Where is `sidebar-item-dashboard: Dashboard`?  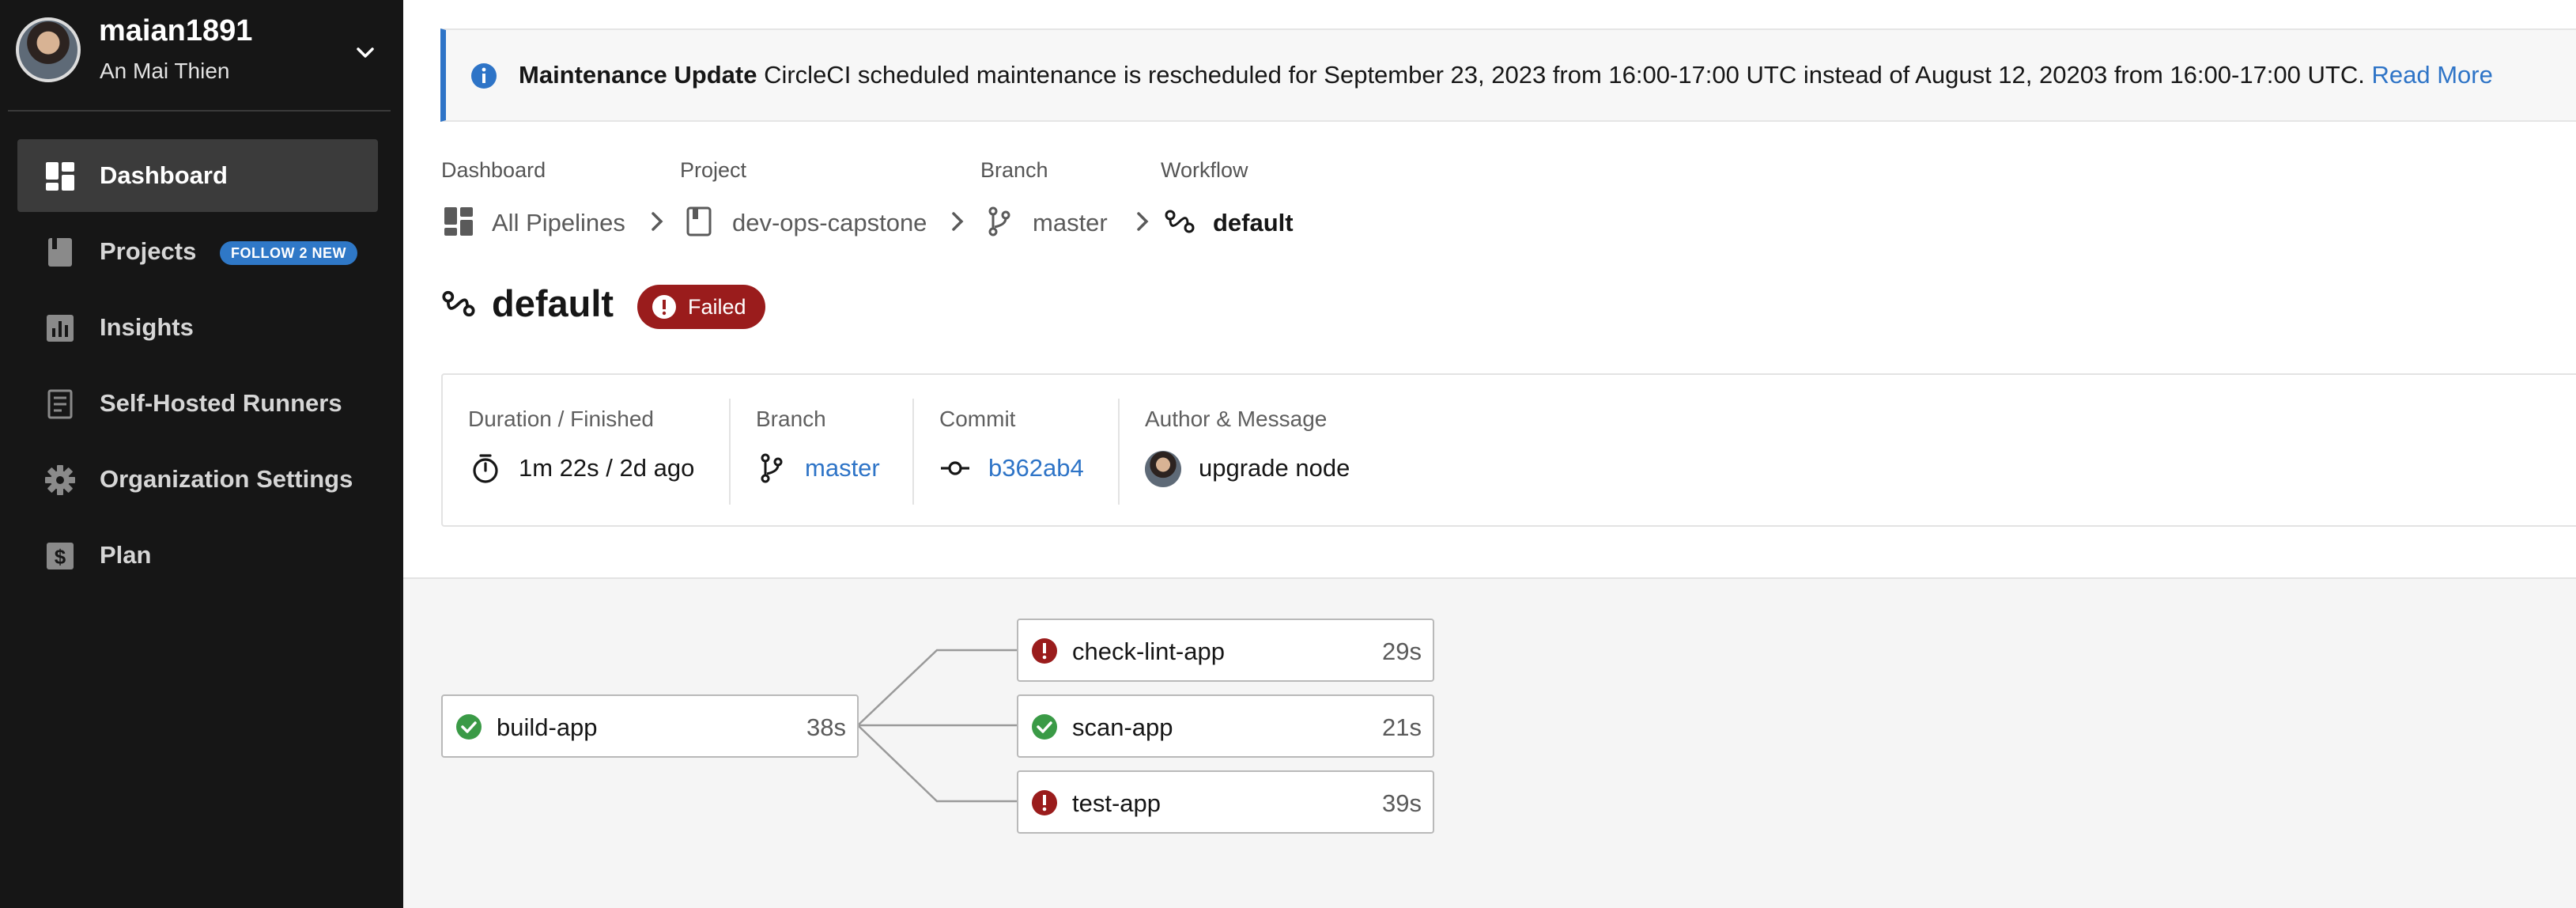 sidebar-item-dashboard: Dashboard is located at coordinates (197, 176).